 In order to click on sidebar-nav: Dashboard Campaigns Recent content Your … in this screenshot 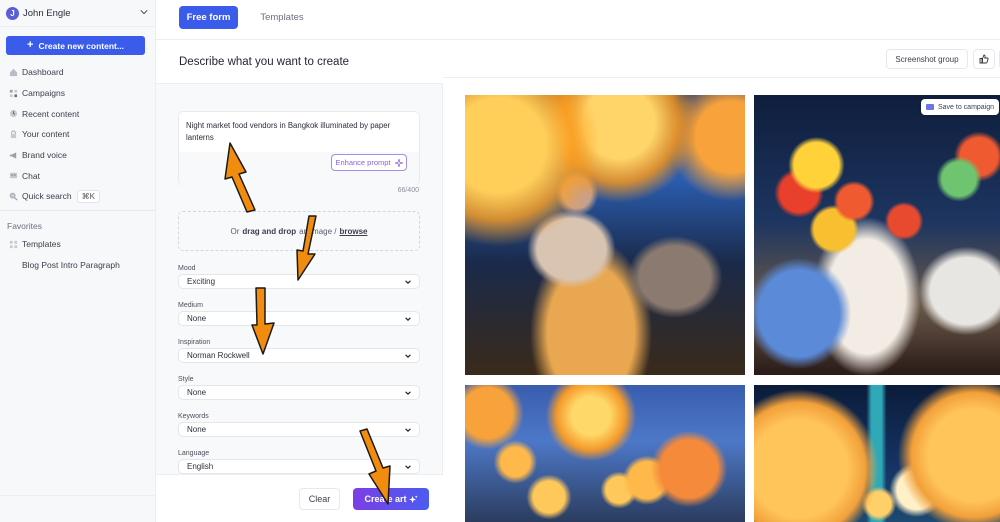, I will do `click(78, 134)`.